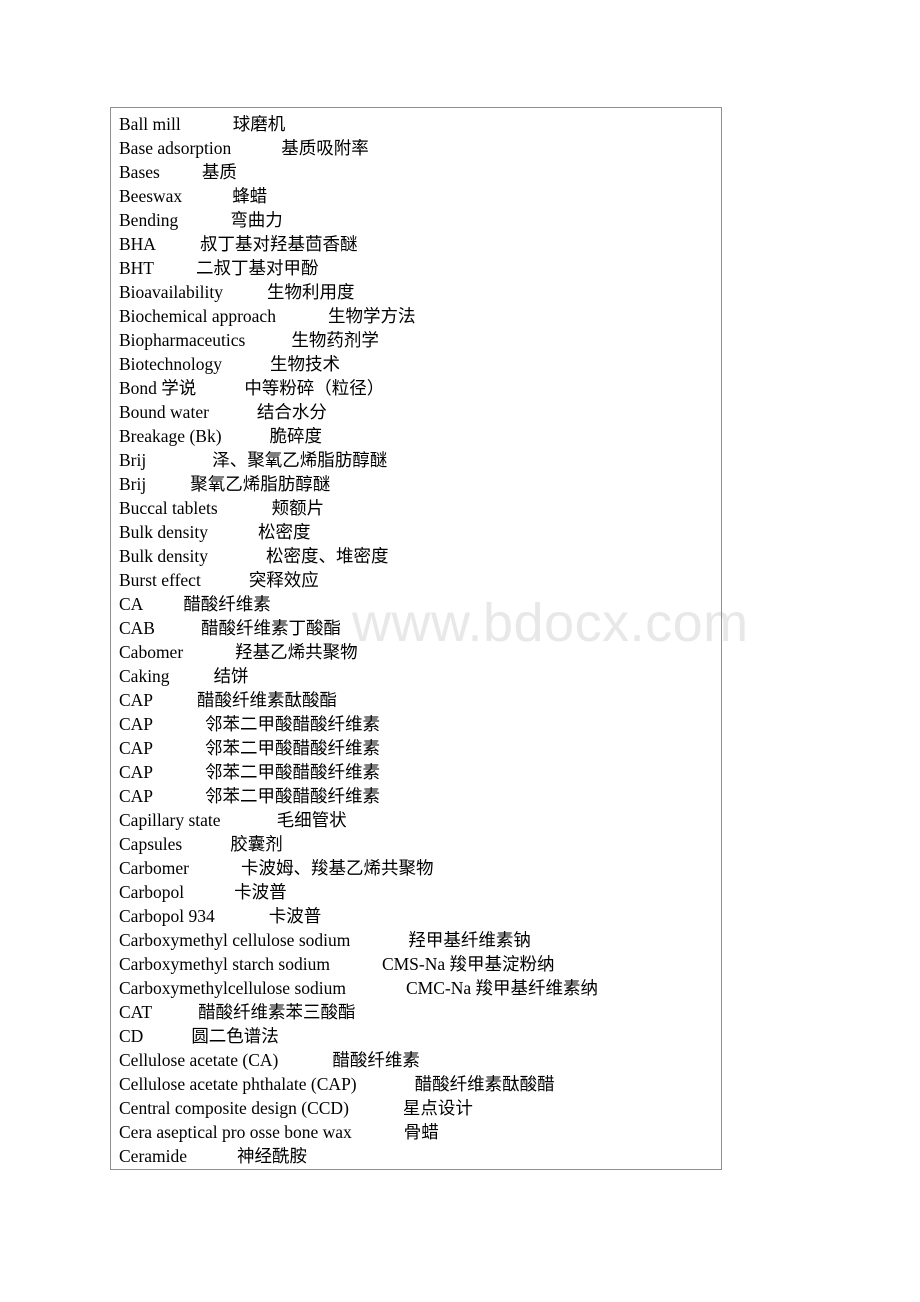  What do you see at coordinates (420, 172) in the screenshot?
I see `glossary-entry: Bases 基质` at bounding box center [420, 172].